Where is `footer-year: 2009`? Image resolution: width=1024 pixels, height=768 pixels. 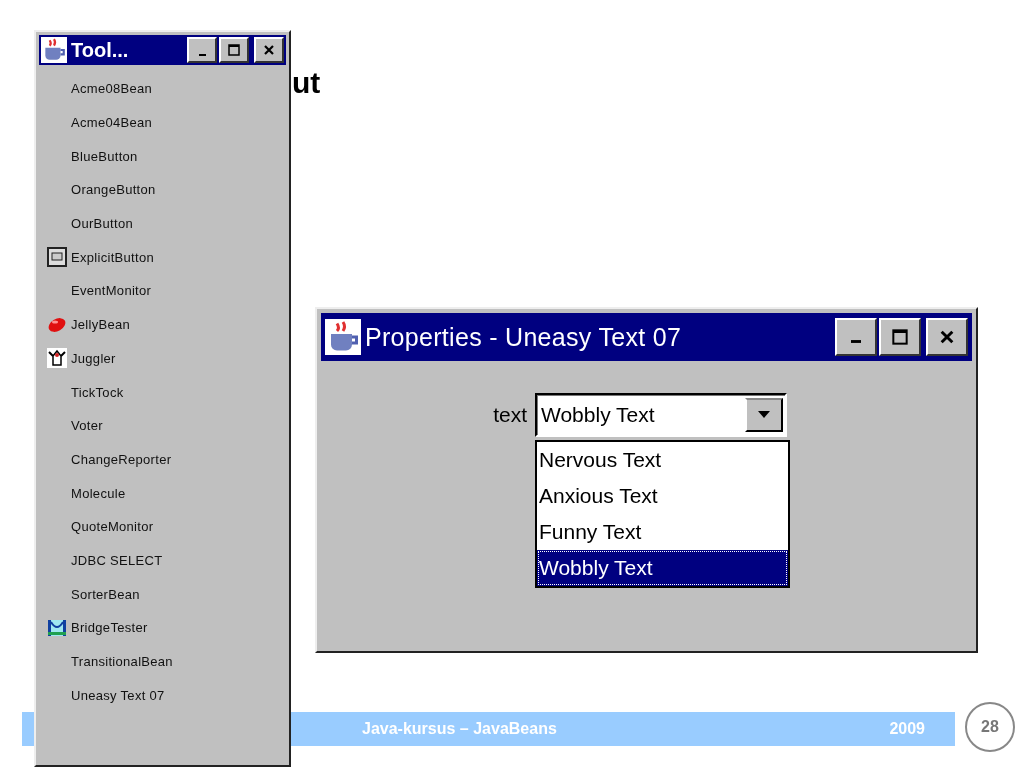 footer-year: 2009 is located at coordinates (907, 729).